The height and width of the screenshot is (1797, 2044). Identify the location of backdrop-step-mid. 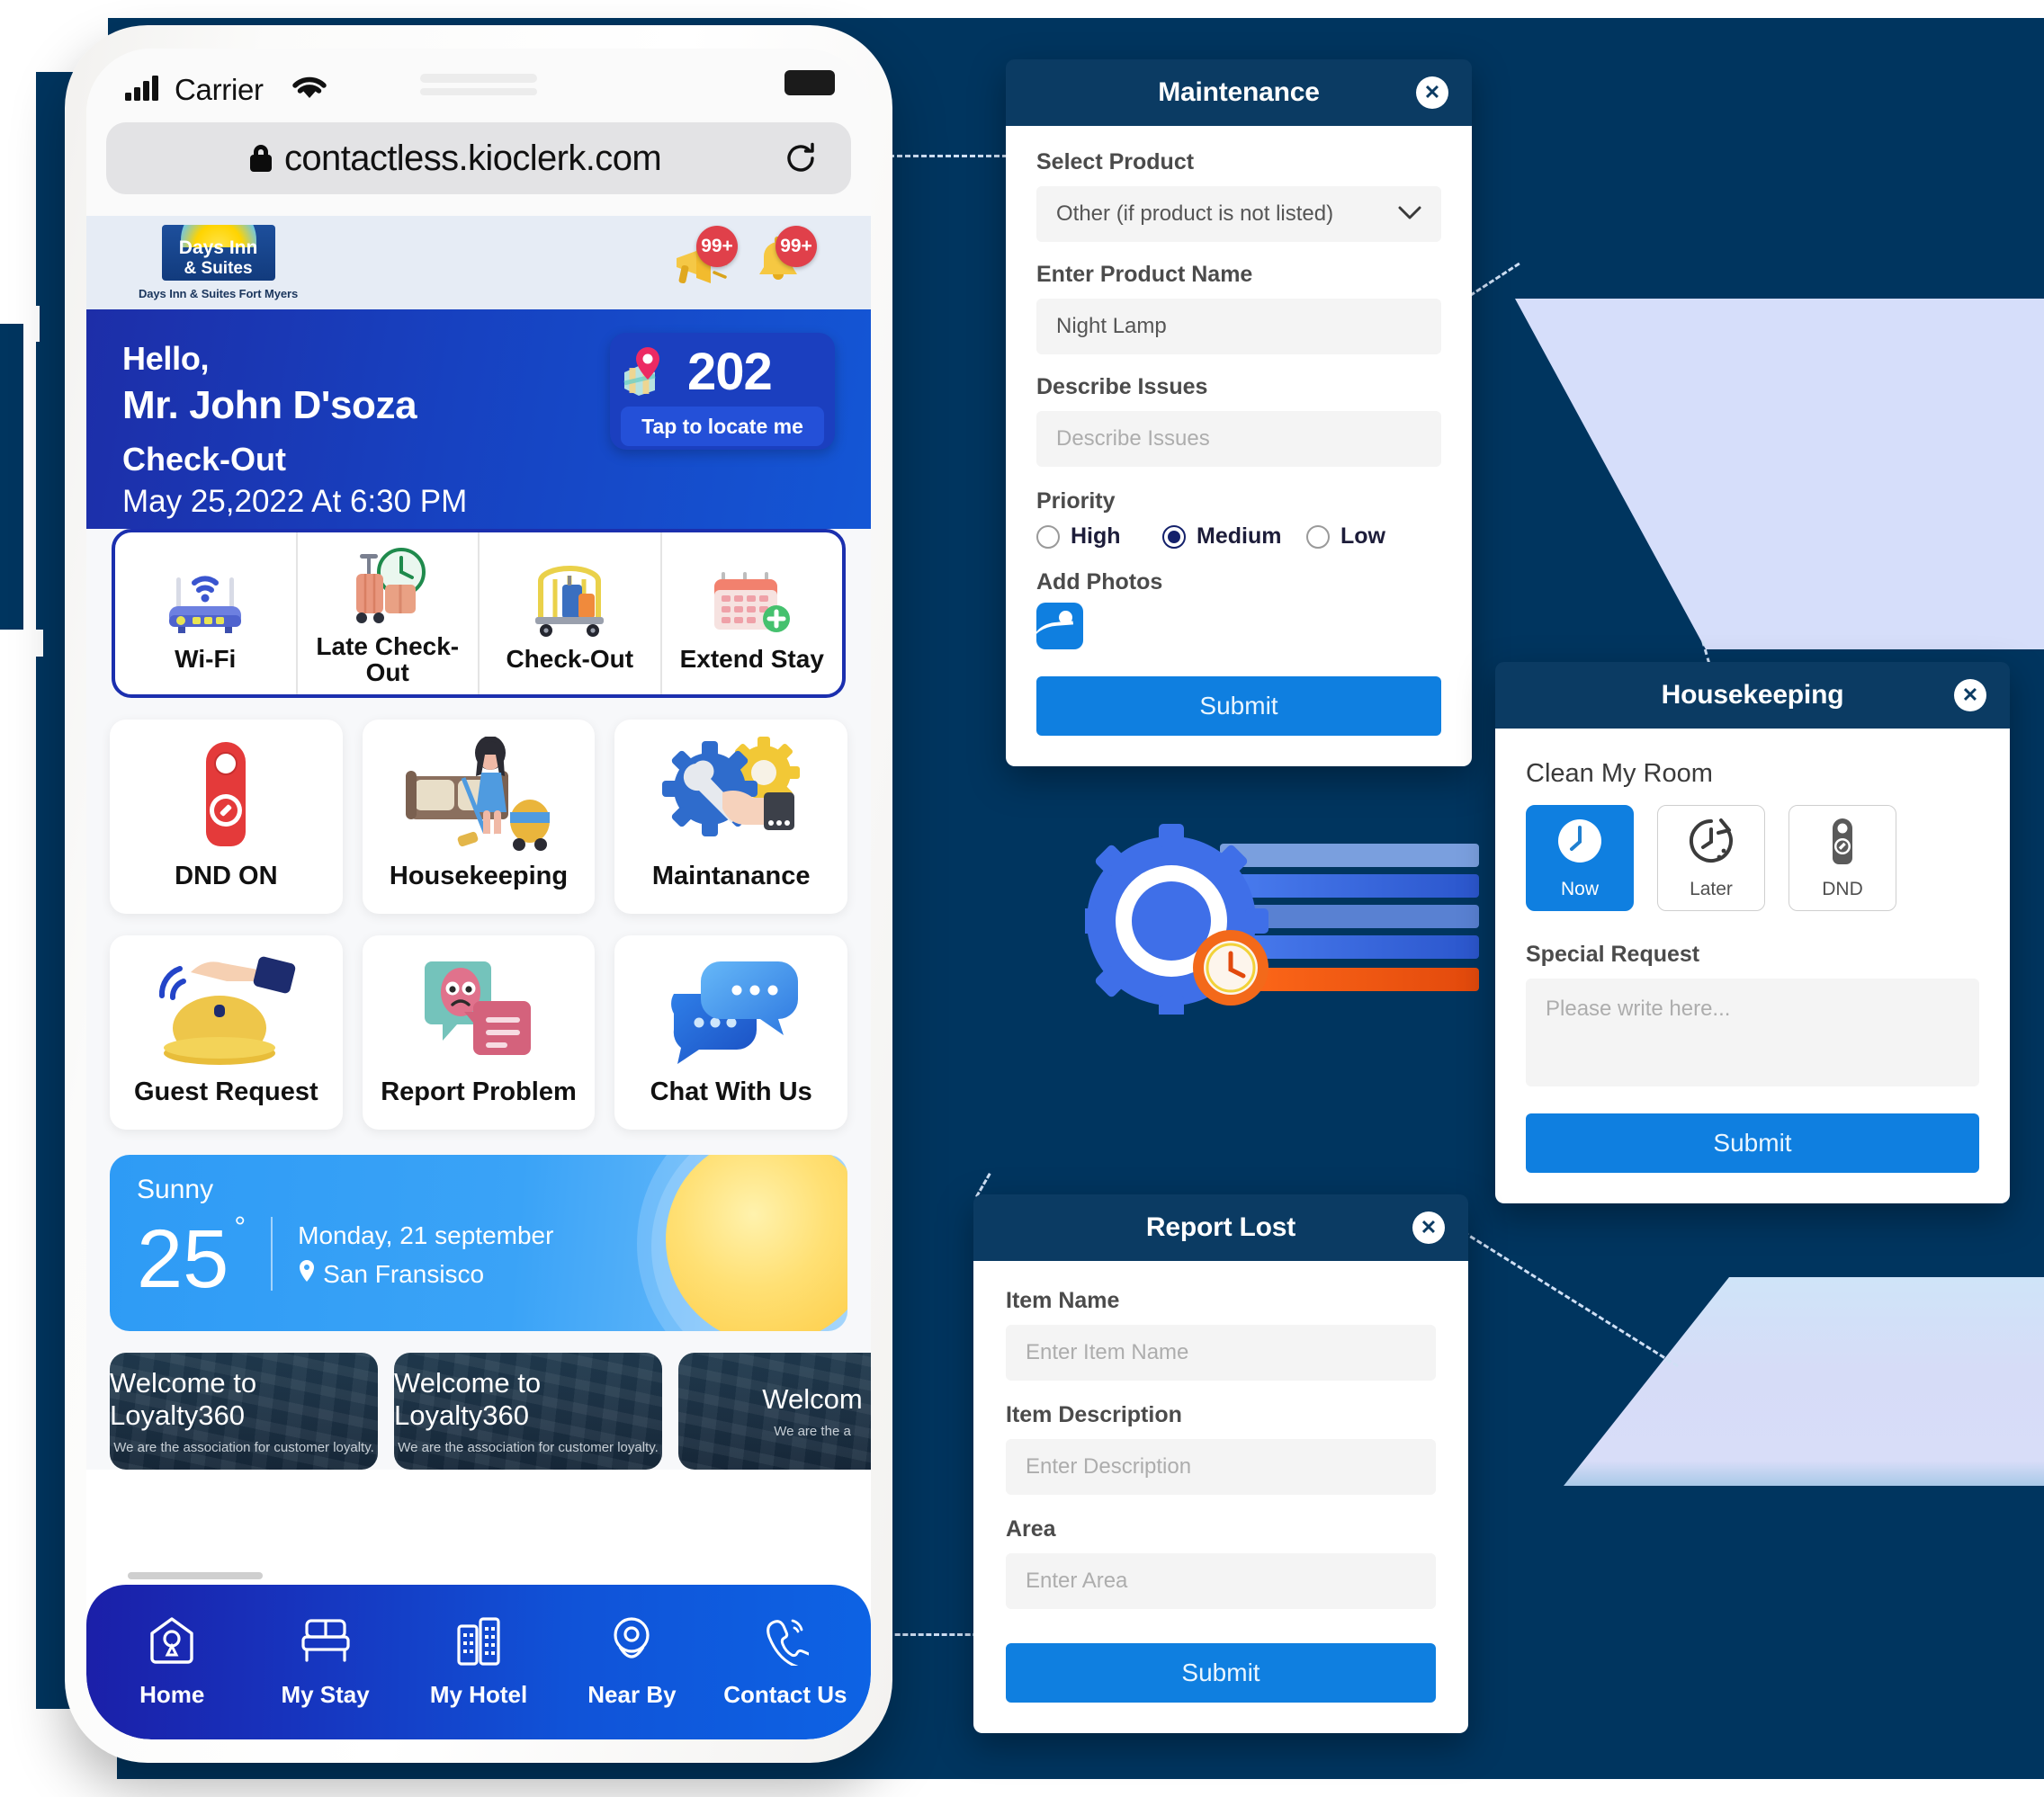
(11, 486).